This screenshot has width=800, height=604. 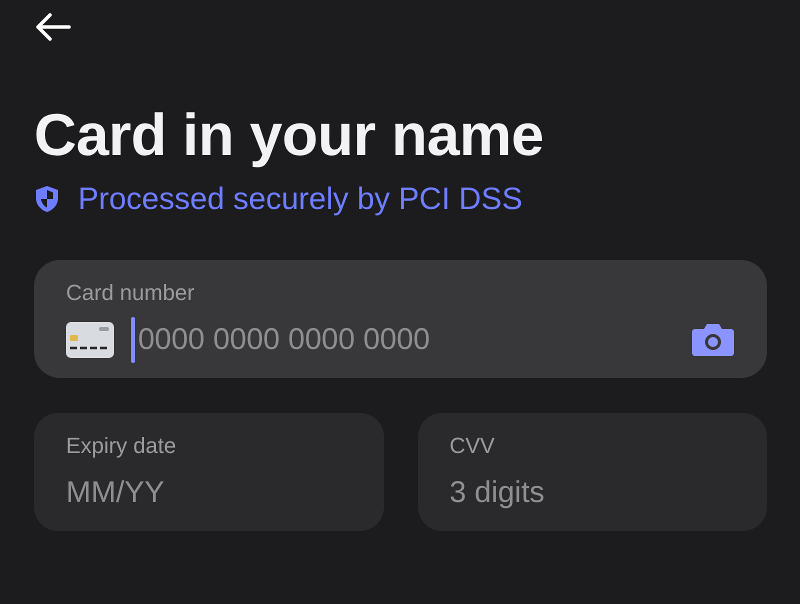 I want to click on field-placeholder: MM/YY, so click(x=209, y=493).